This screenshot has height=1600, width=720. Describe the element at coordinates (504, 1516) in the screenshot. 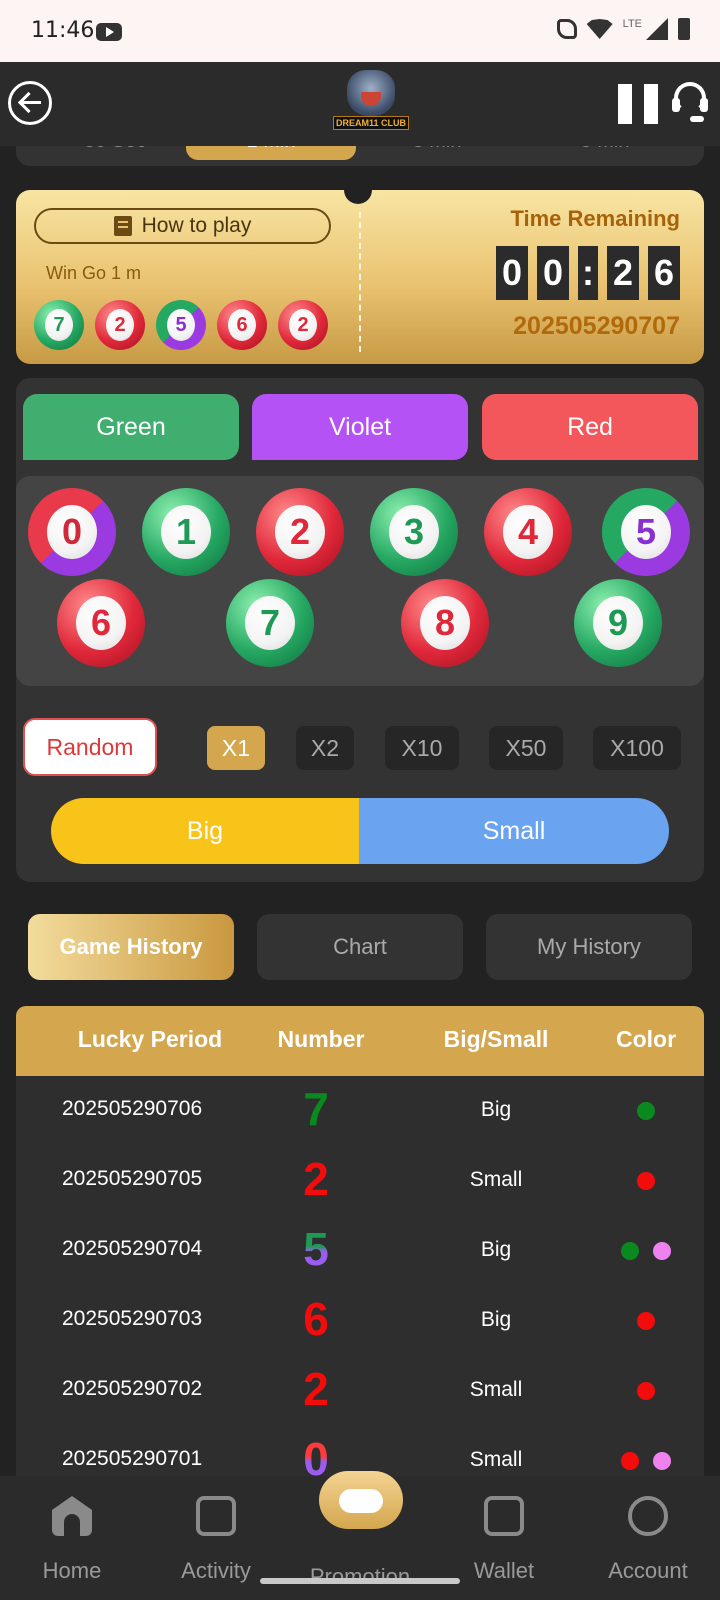

I see `wallet-icon` at that location.